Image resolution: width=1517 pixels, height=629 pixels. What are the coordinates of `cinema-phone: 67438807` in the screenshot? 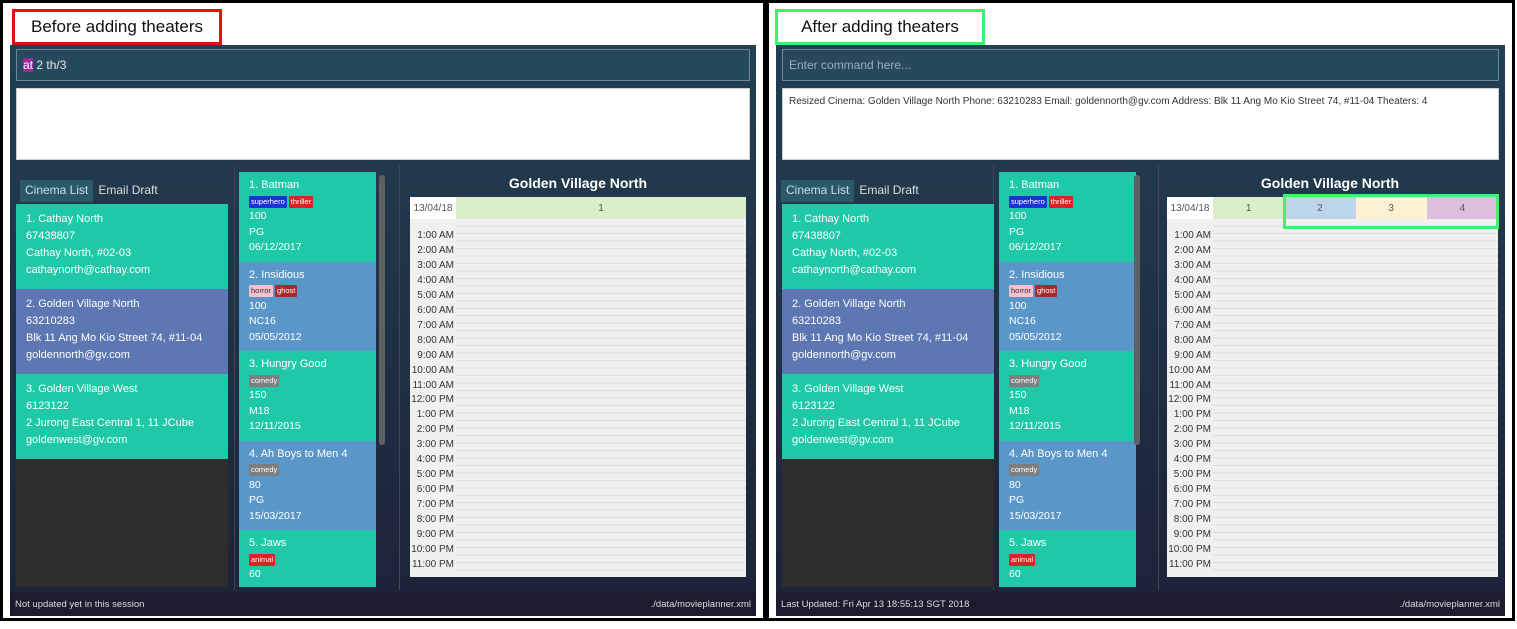 It's located at (50, 236).